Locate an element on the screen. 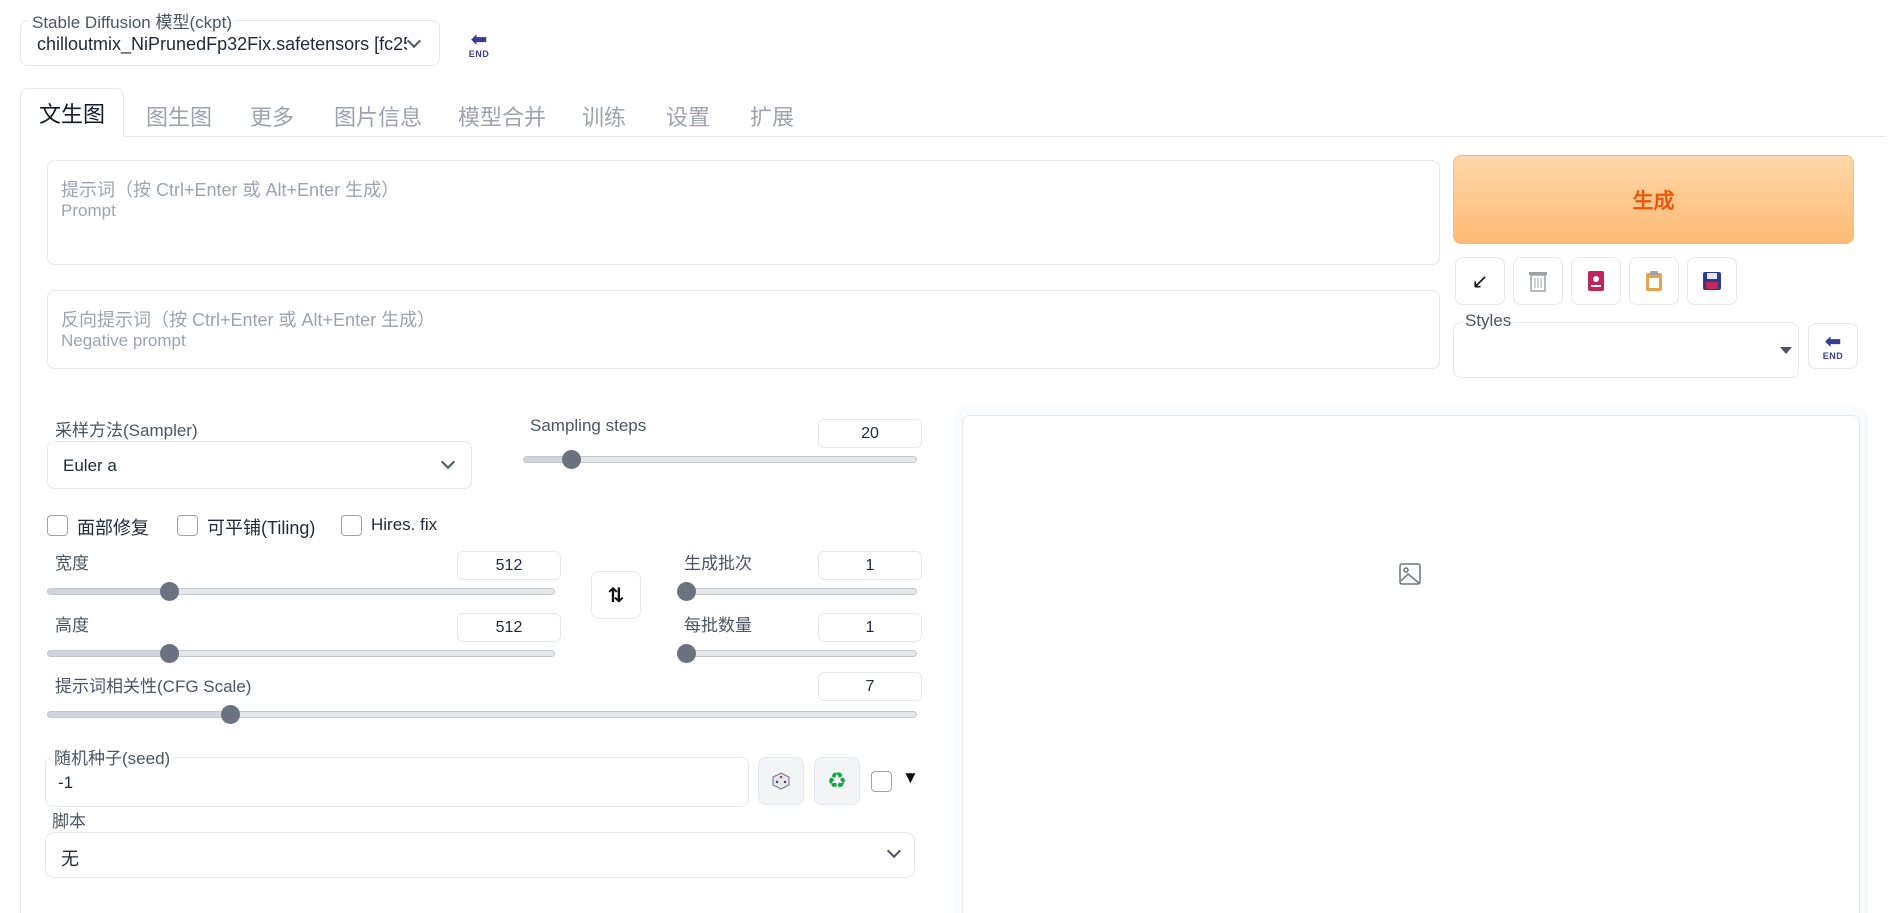  tiling-label: 可平铺(Tiling) is located at coordinates (261, 528).